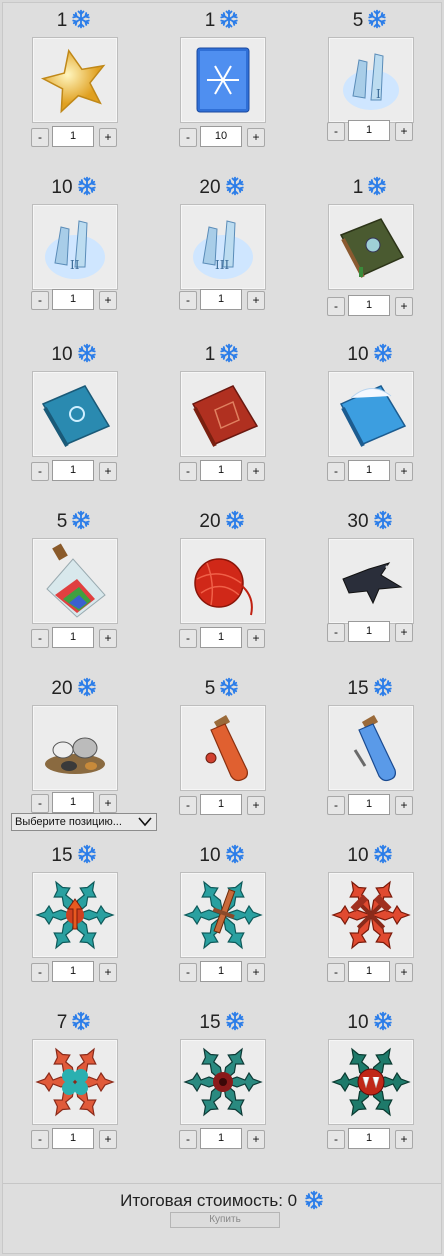  I want to click on snow-scroll-icon, so click(223, 80).